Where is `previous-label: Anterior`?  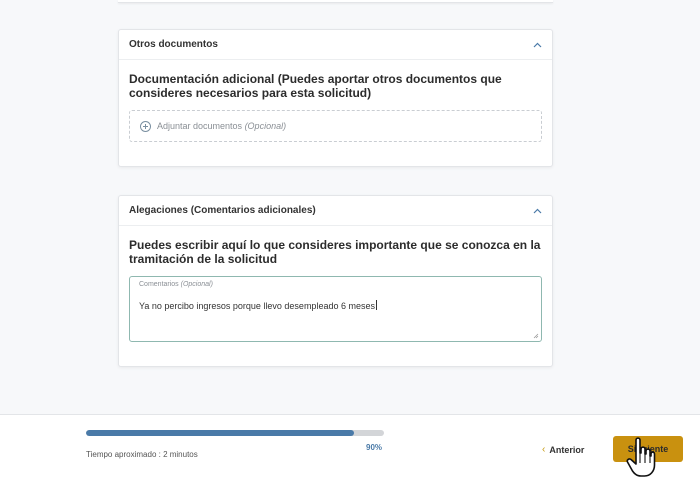 previous-label: Anterior is located at coordinates (567, 450).